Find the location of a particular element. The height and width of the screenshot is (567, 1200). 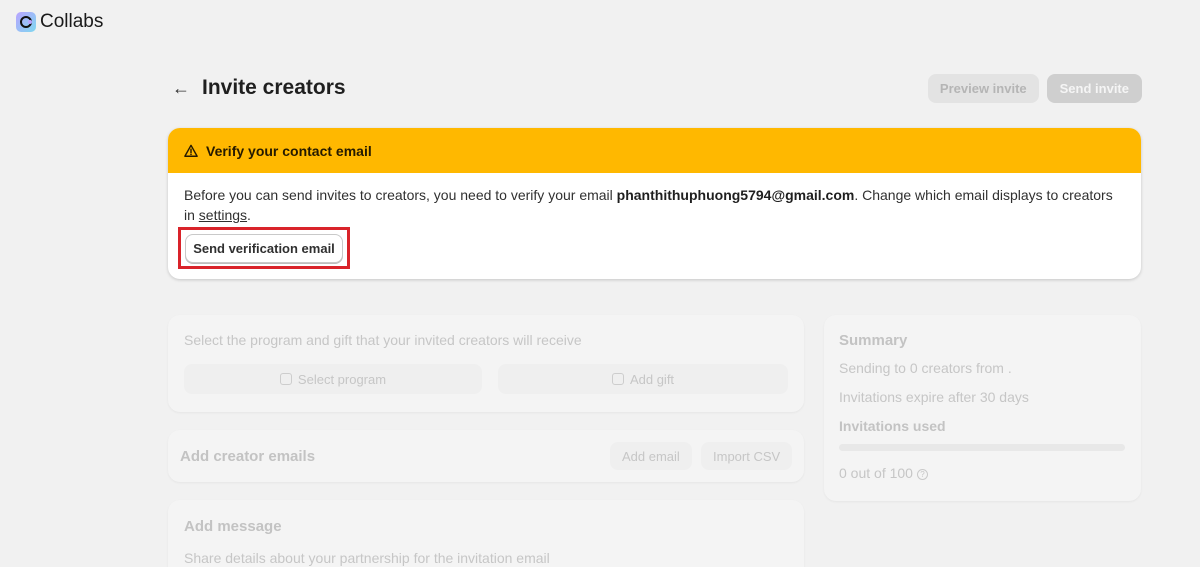

send-invite-button: Send invite is located at coordinates (1094, 88).